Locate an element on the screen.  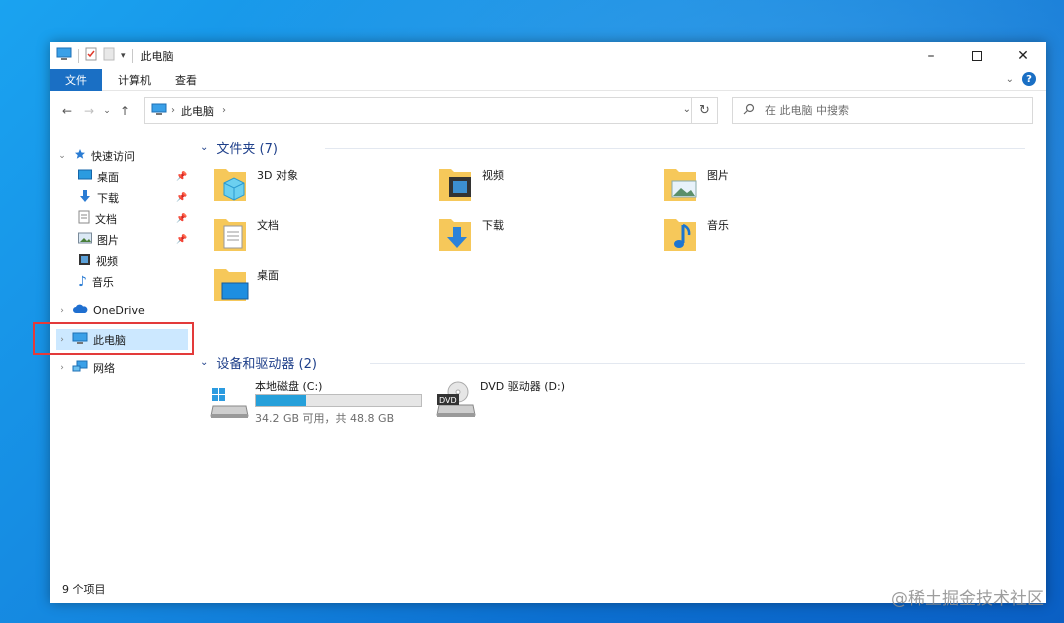
refresh-icon: ↻ is located at coordinates (704, 110).